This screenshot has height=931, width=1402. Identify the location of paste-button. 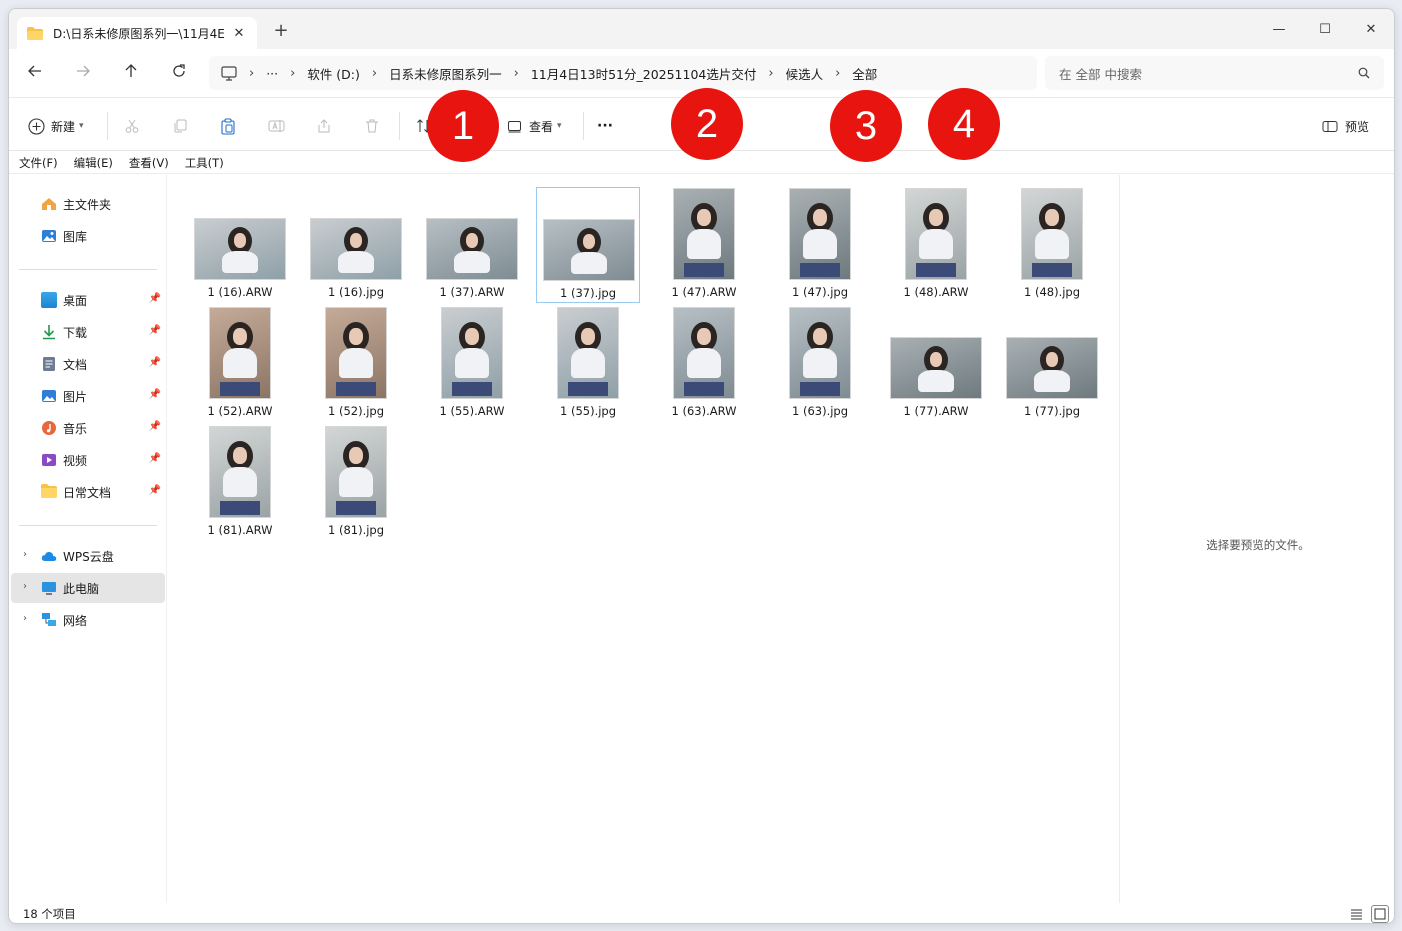
(231, 126).